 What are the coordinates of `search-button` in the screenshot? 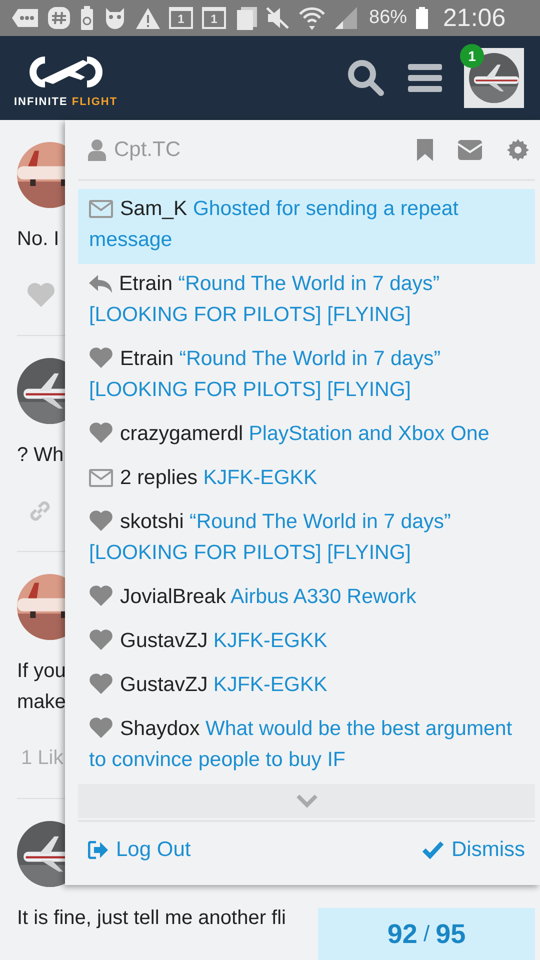 It's located at (366, 78).